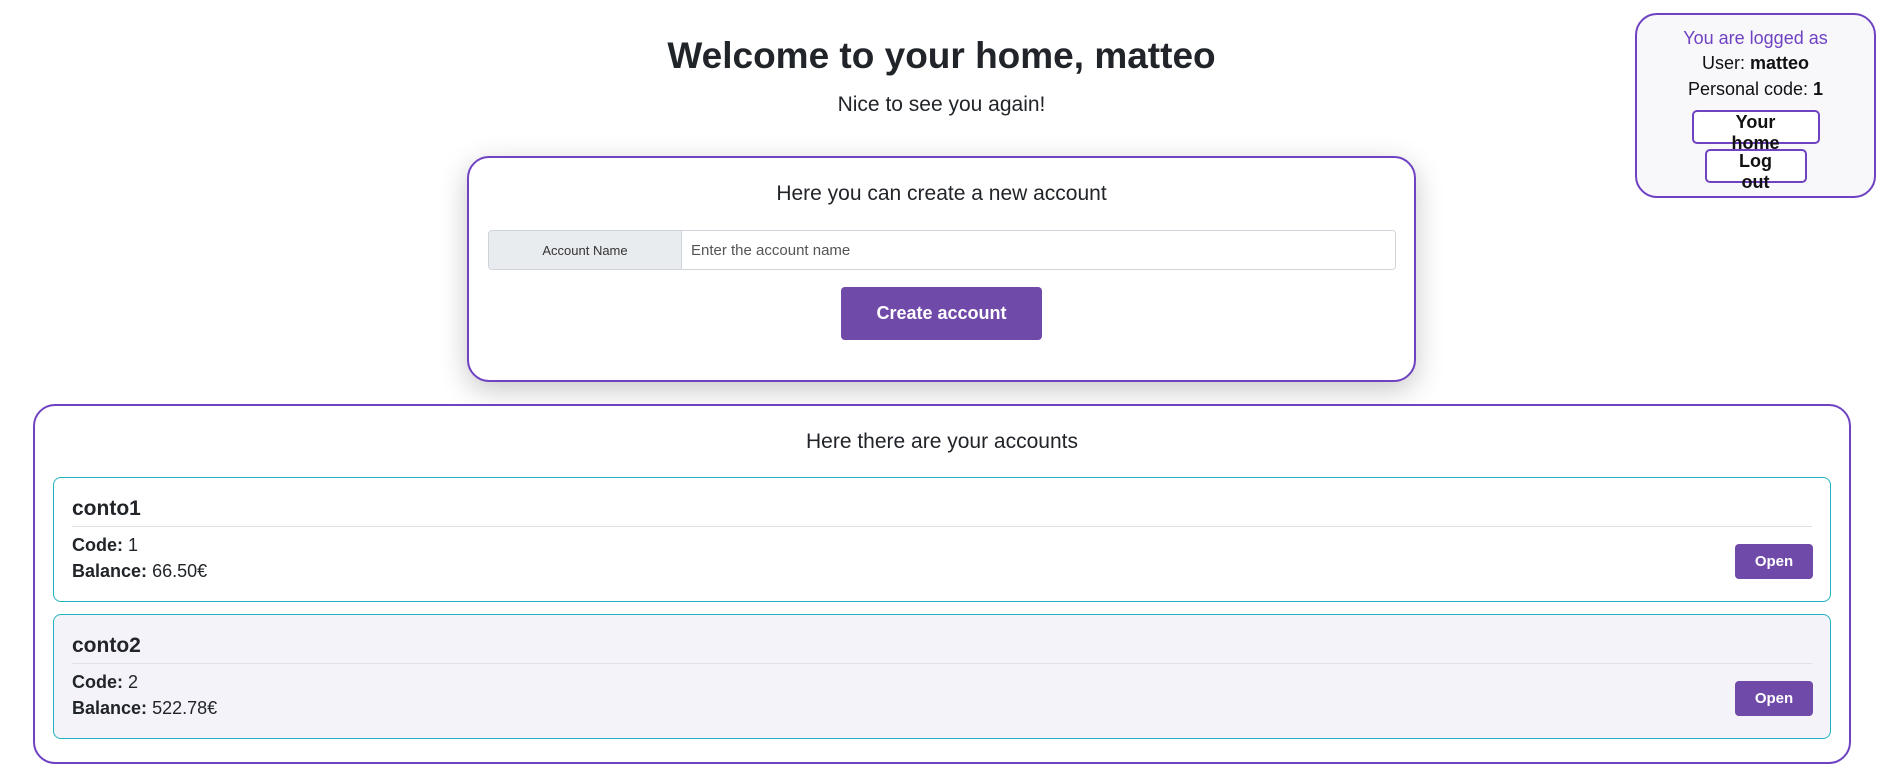  I want to click on account-balance-value: 66.50€, so click(180, 571).